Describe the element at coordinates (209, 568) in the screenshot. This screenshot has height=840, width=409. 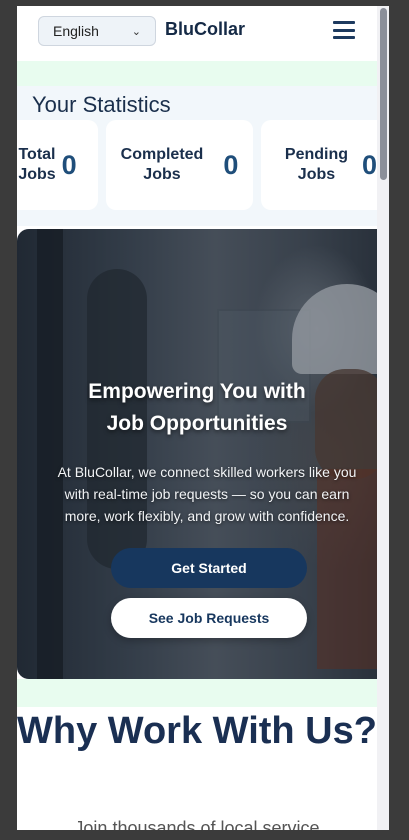
I see `get-started-button: Get Started` at that location.